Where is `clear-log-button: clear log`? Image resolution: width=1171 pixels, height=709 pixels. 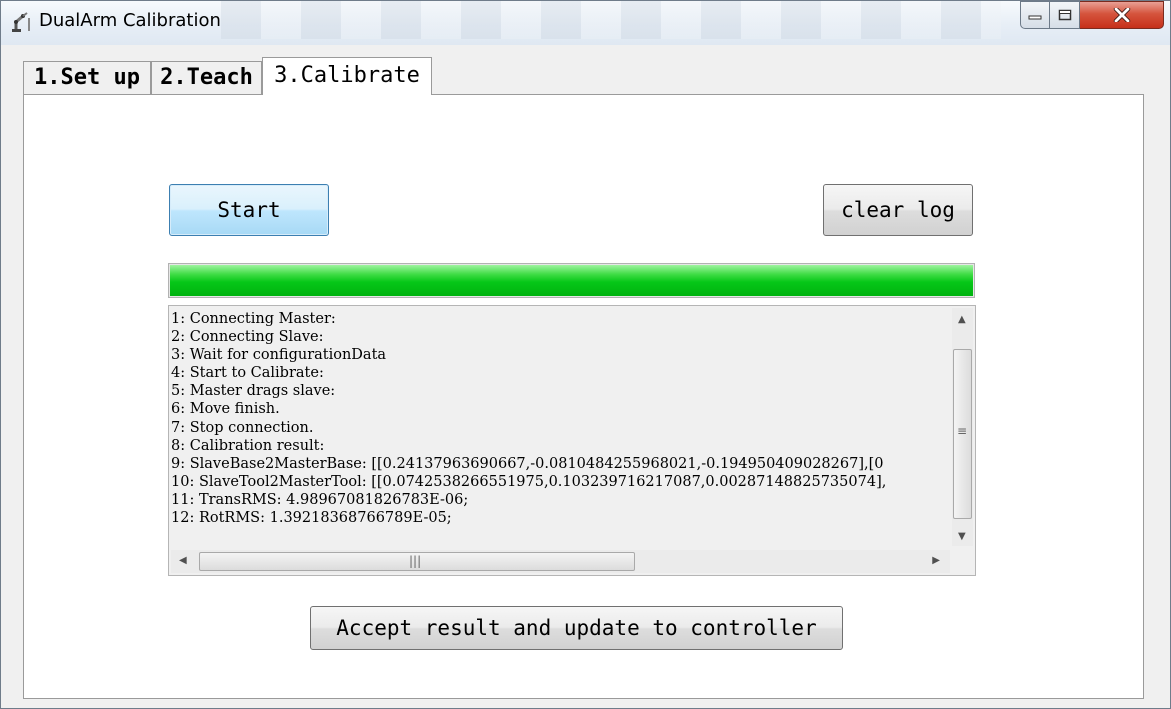
clear-log-button: clear log is located at coordinates (898, 210).